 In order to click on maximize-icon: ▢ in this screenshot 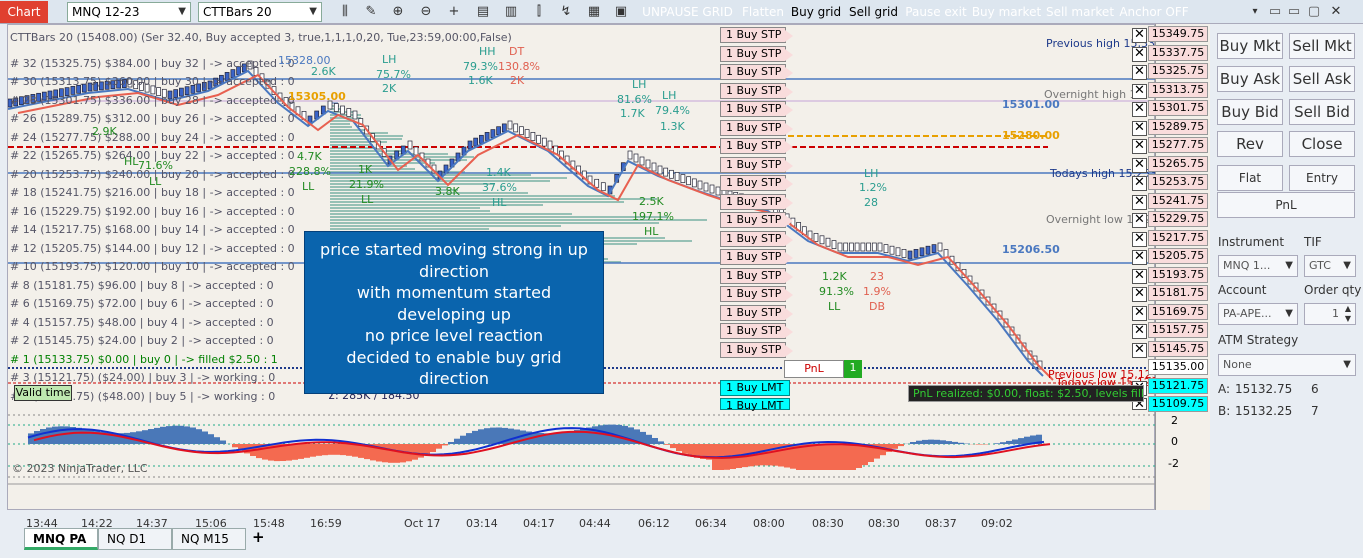, I will do `click(1314, 12)`.